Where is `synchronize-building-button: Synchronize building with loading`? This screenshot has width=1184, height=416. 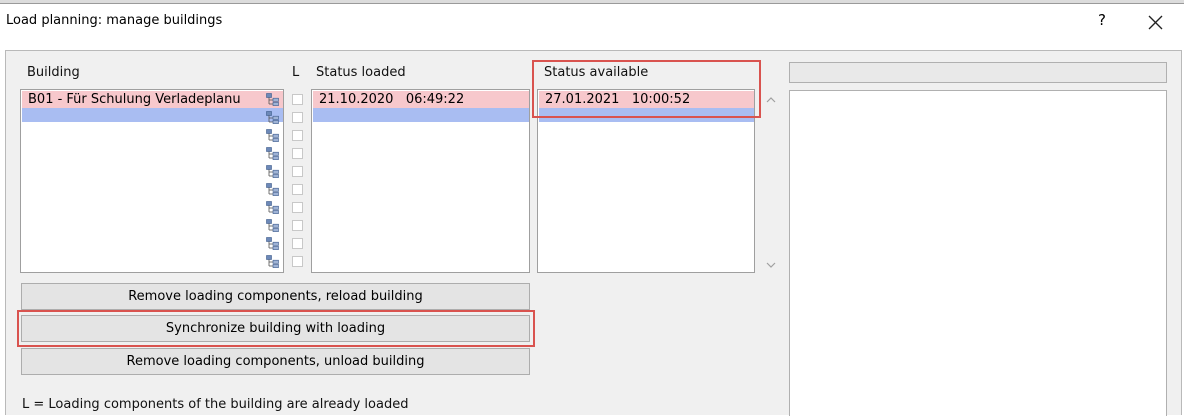
synchronize-building-button: Synchronize building with loading is located at coordinates (275, 328).